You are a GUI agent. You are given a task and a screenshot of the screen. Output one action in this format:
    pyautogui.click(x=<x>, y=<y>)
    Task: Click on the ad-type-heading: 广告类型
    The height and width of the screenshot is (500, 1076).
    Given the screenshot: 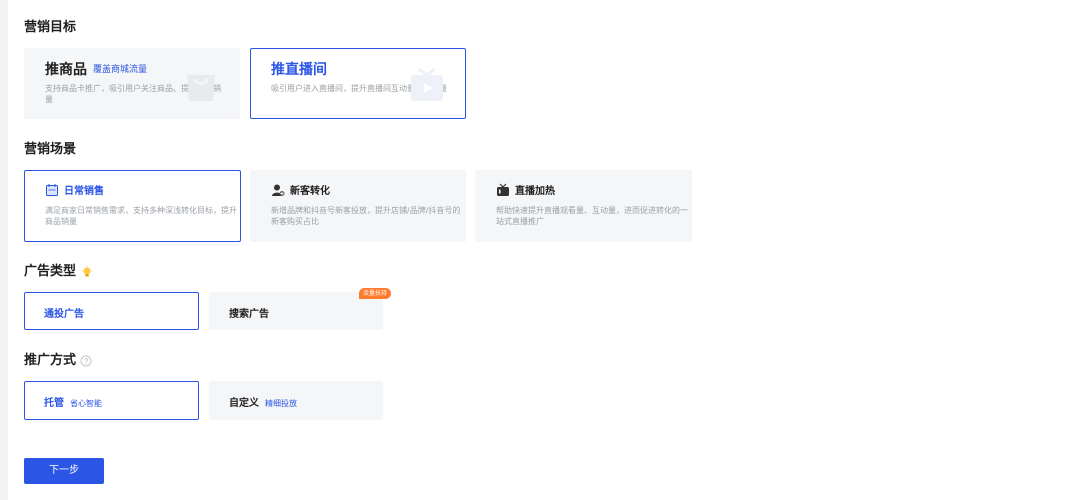 What is the action you would take?
    pyautogui.click(x=59, y=272)
    